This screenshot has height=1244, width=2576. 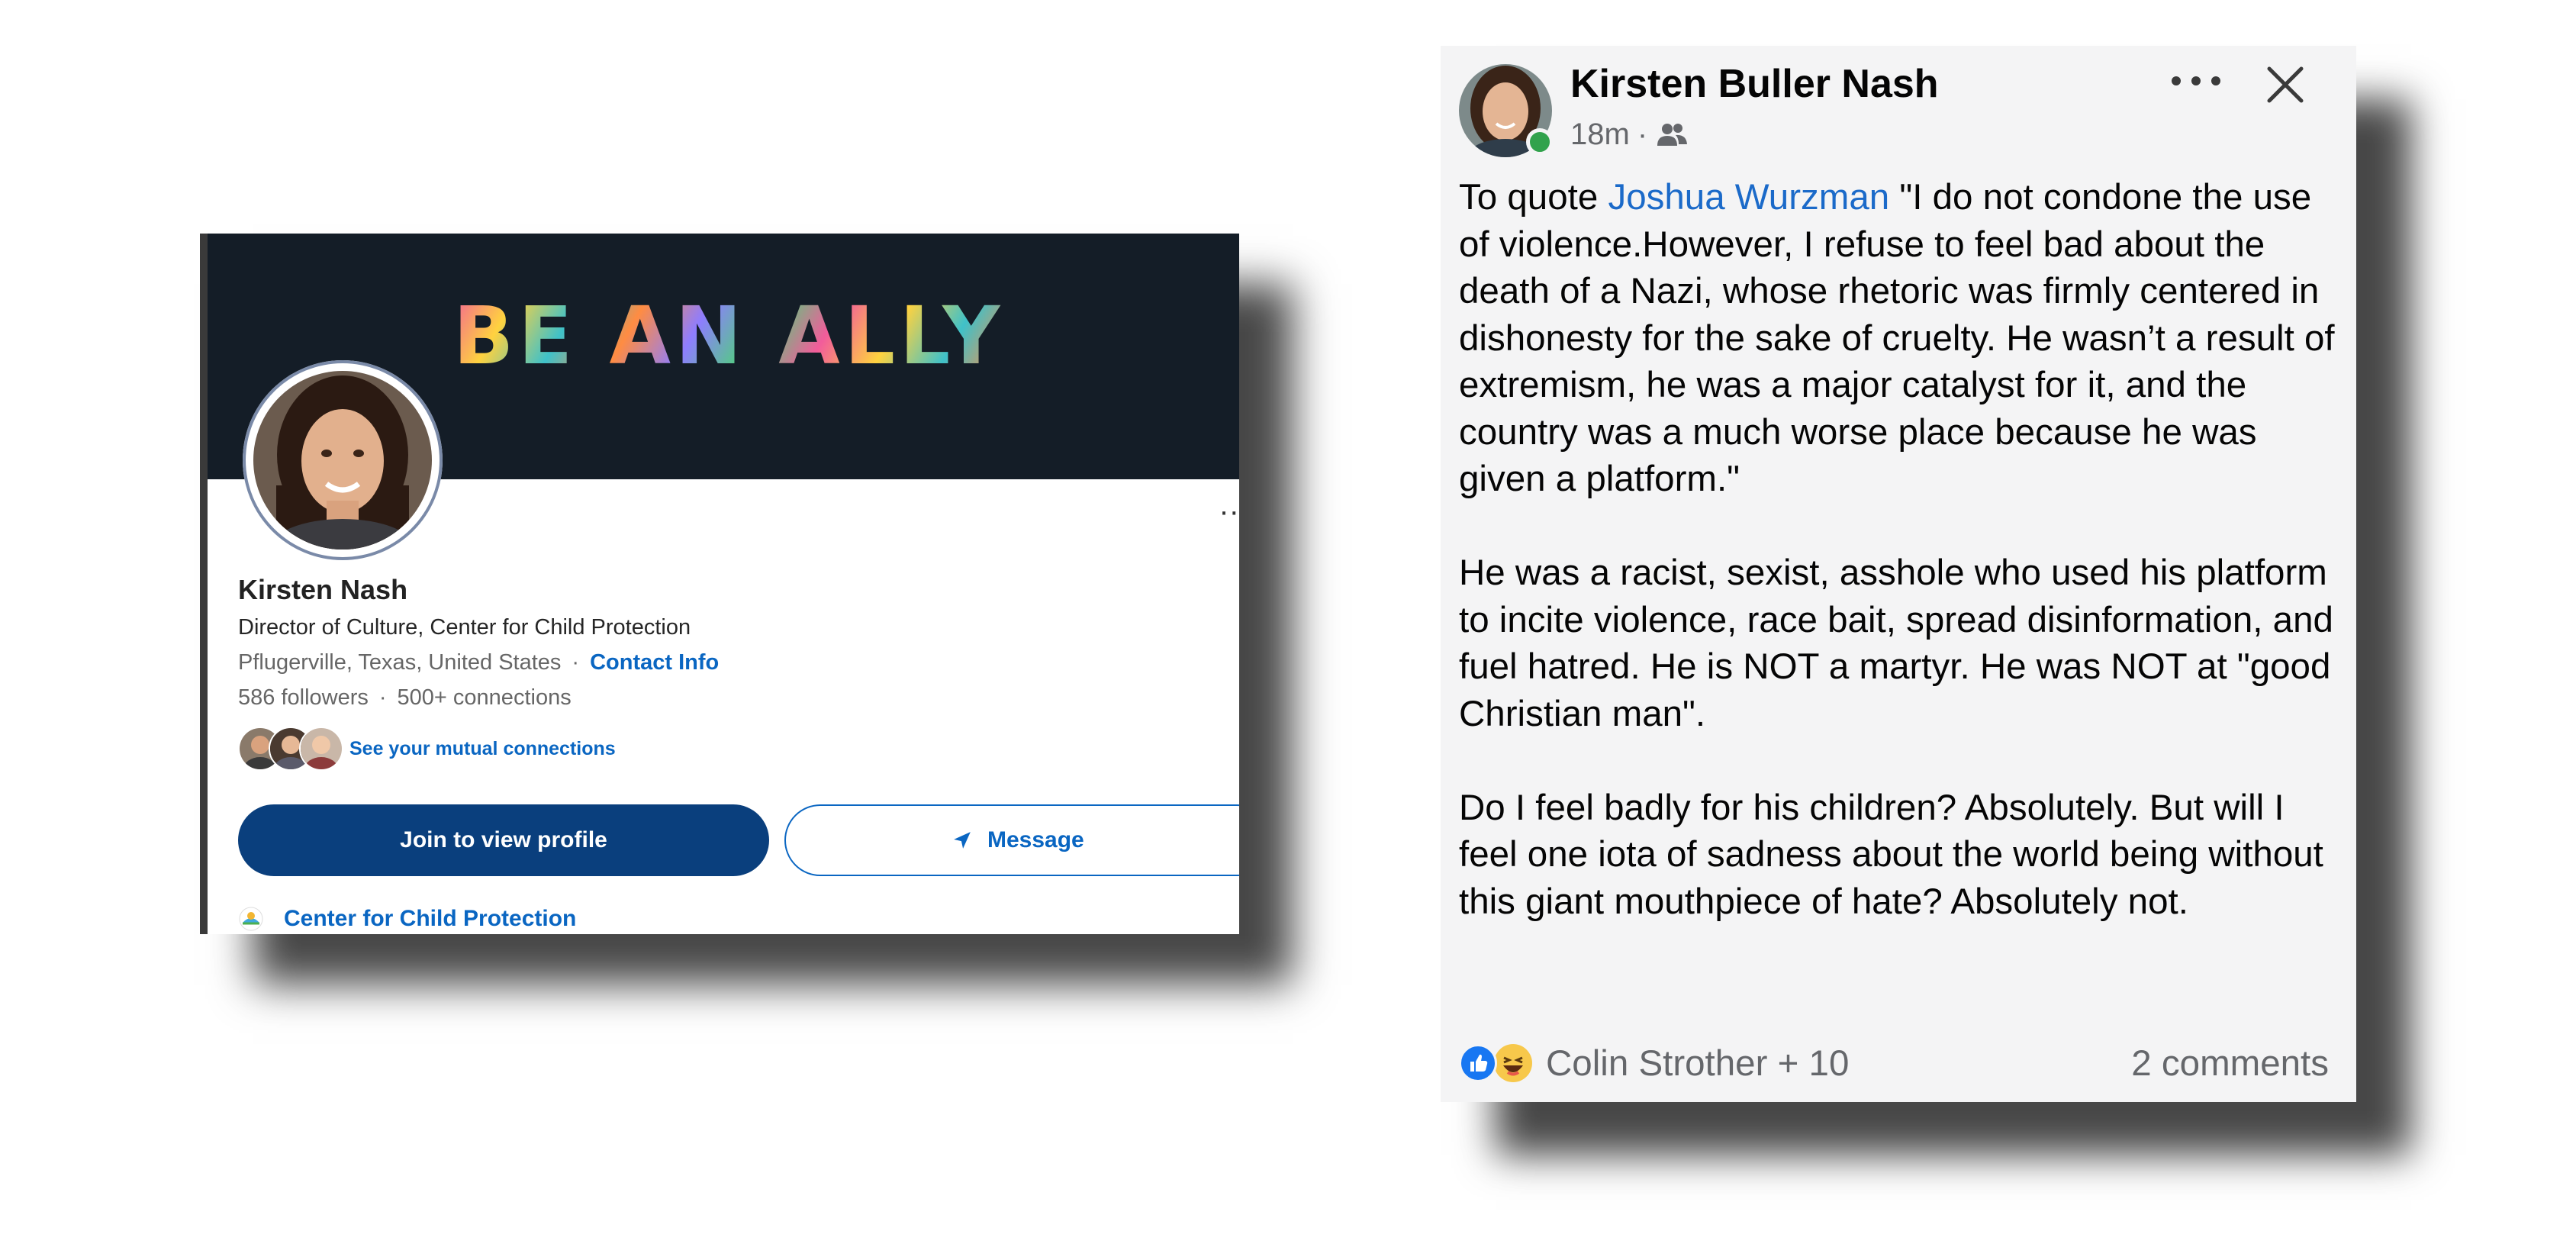 I want to click on message-button: Message, so click(x=1011, y=840).